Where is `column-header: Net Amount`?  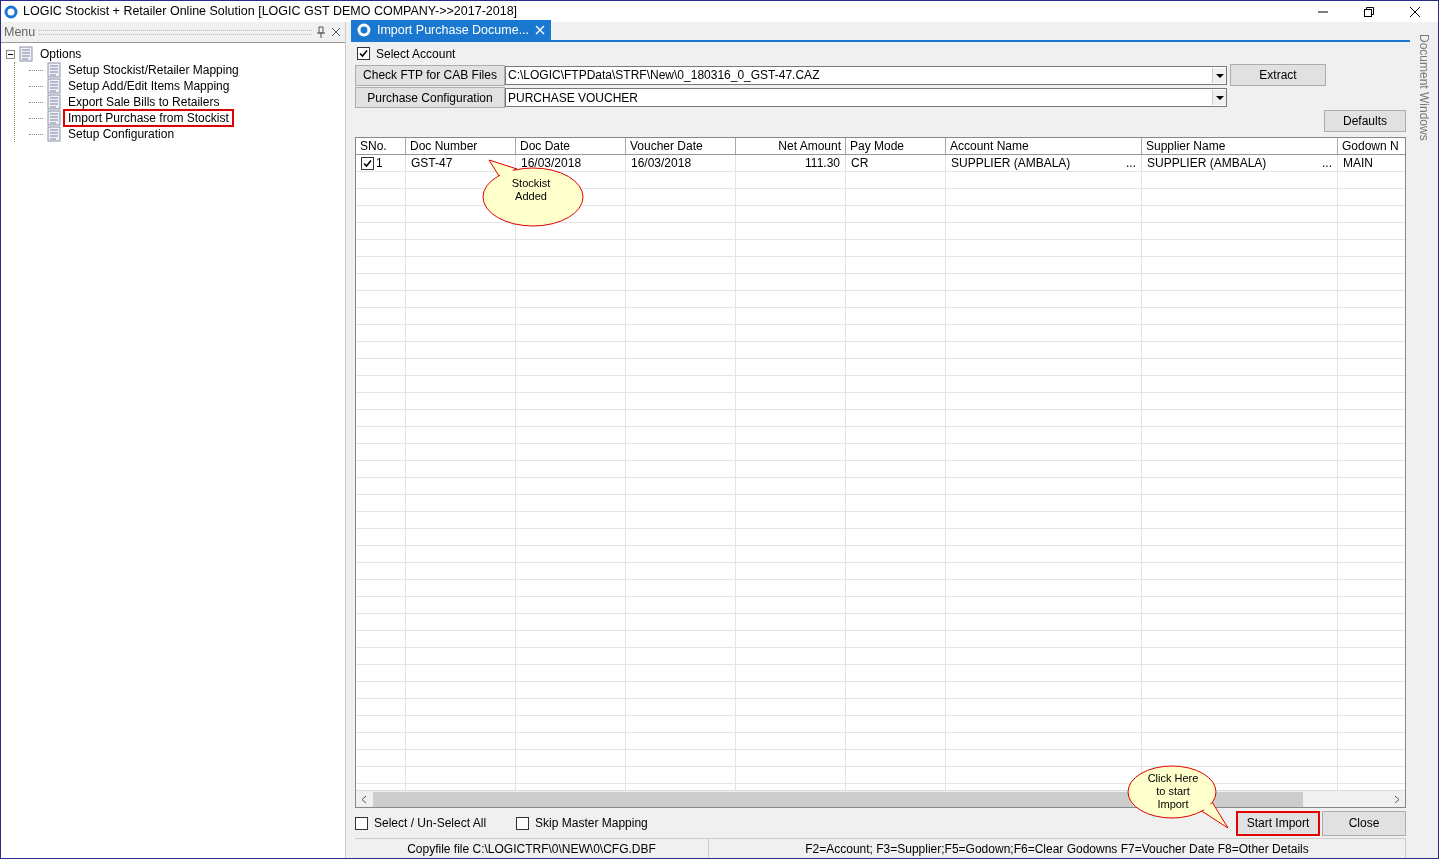 column-header: Net Amount is located at coordinates (791, 146).